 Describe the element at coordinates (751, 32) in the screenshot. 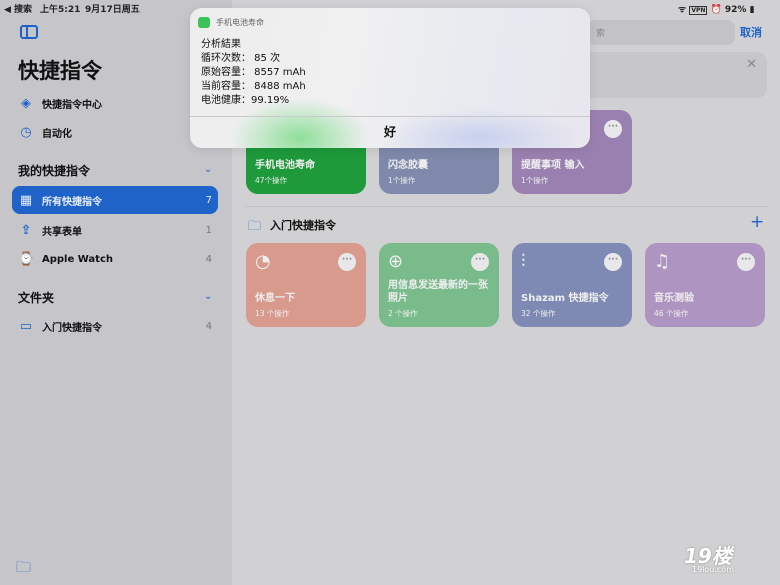

I see `cancel-button: 取消` at that location.